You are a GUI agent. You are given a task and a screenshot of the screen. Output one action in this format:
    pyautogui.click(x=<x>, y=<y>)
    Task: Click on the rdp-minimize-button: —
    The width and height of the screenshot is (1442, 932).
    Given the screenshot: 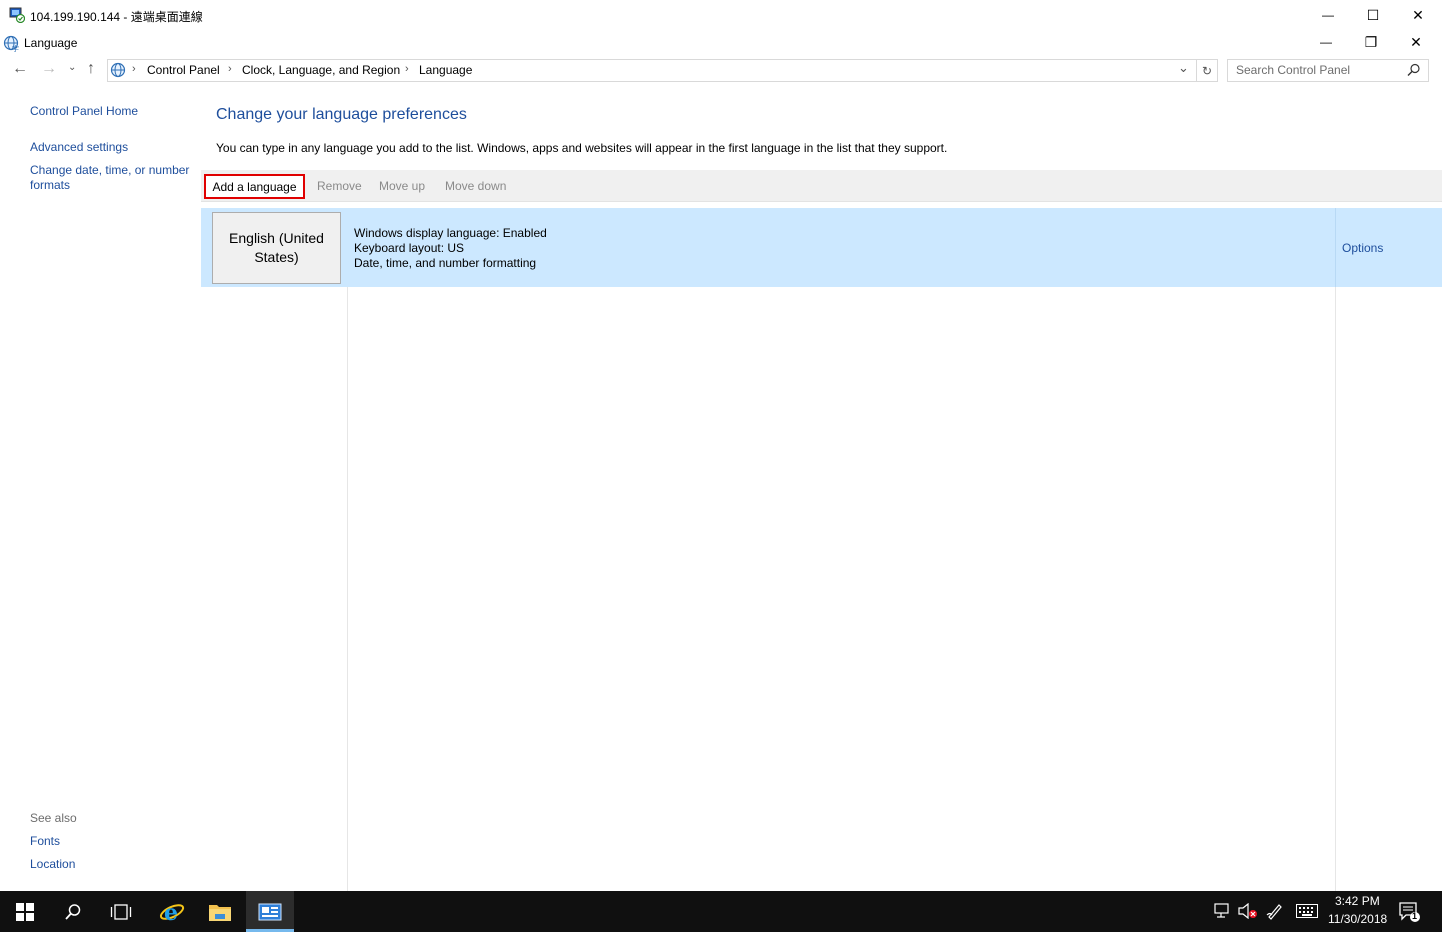 What is the action you would take?
    pyautogui.click(x=1328, y=15)
    